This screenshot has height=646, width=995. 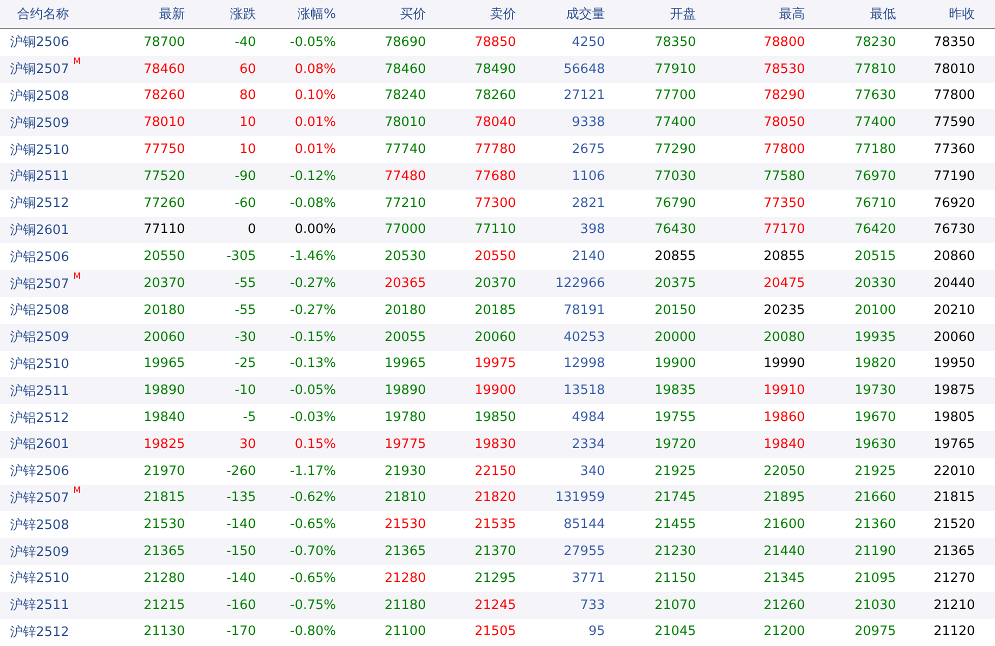 I want to click on table-cell: 78050, so click(x=784, y=122).